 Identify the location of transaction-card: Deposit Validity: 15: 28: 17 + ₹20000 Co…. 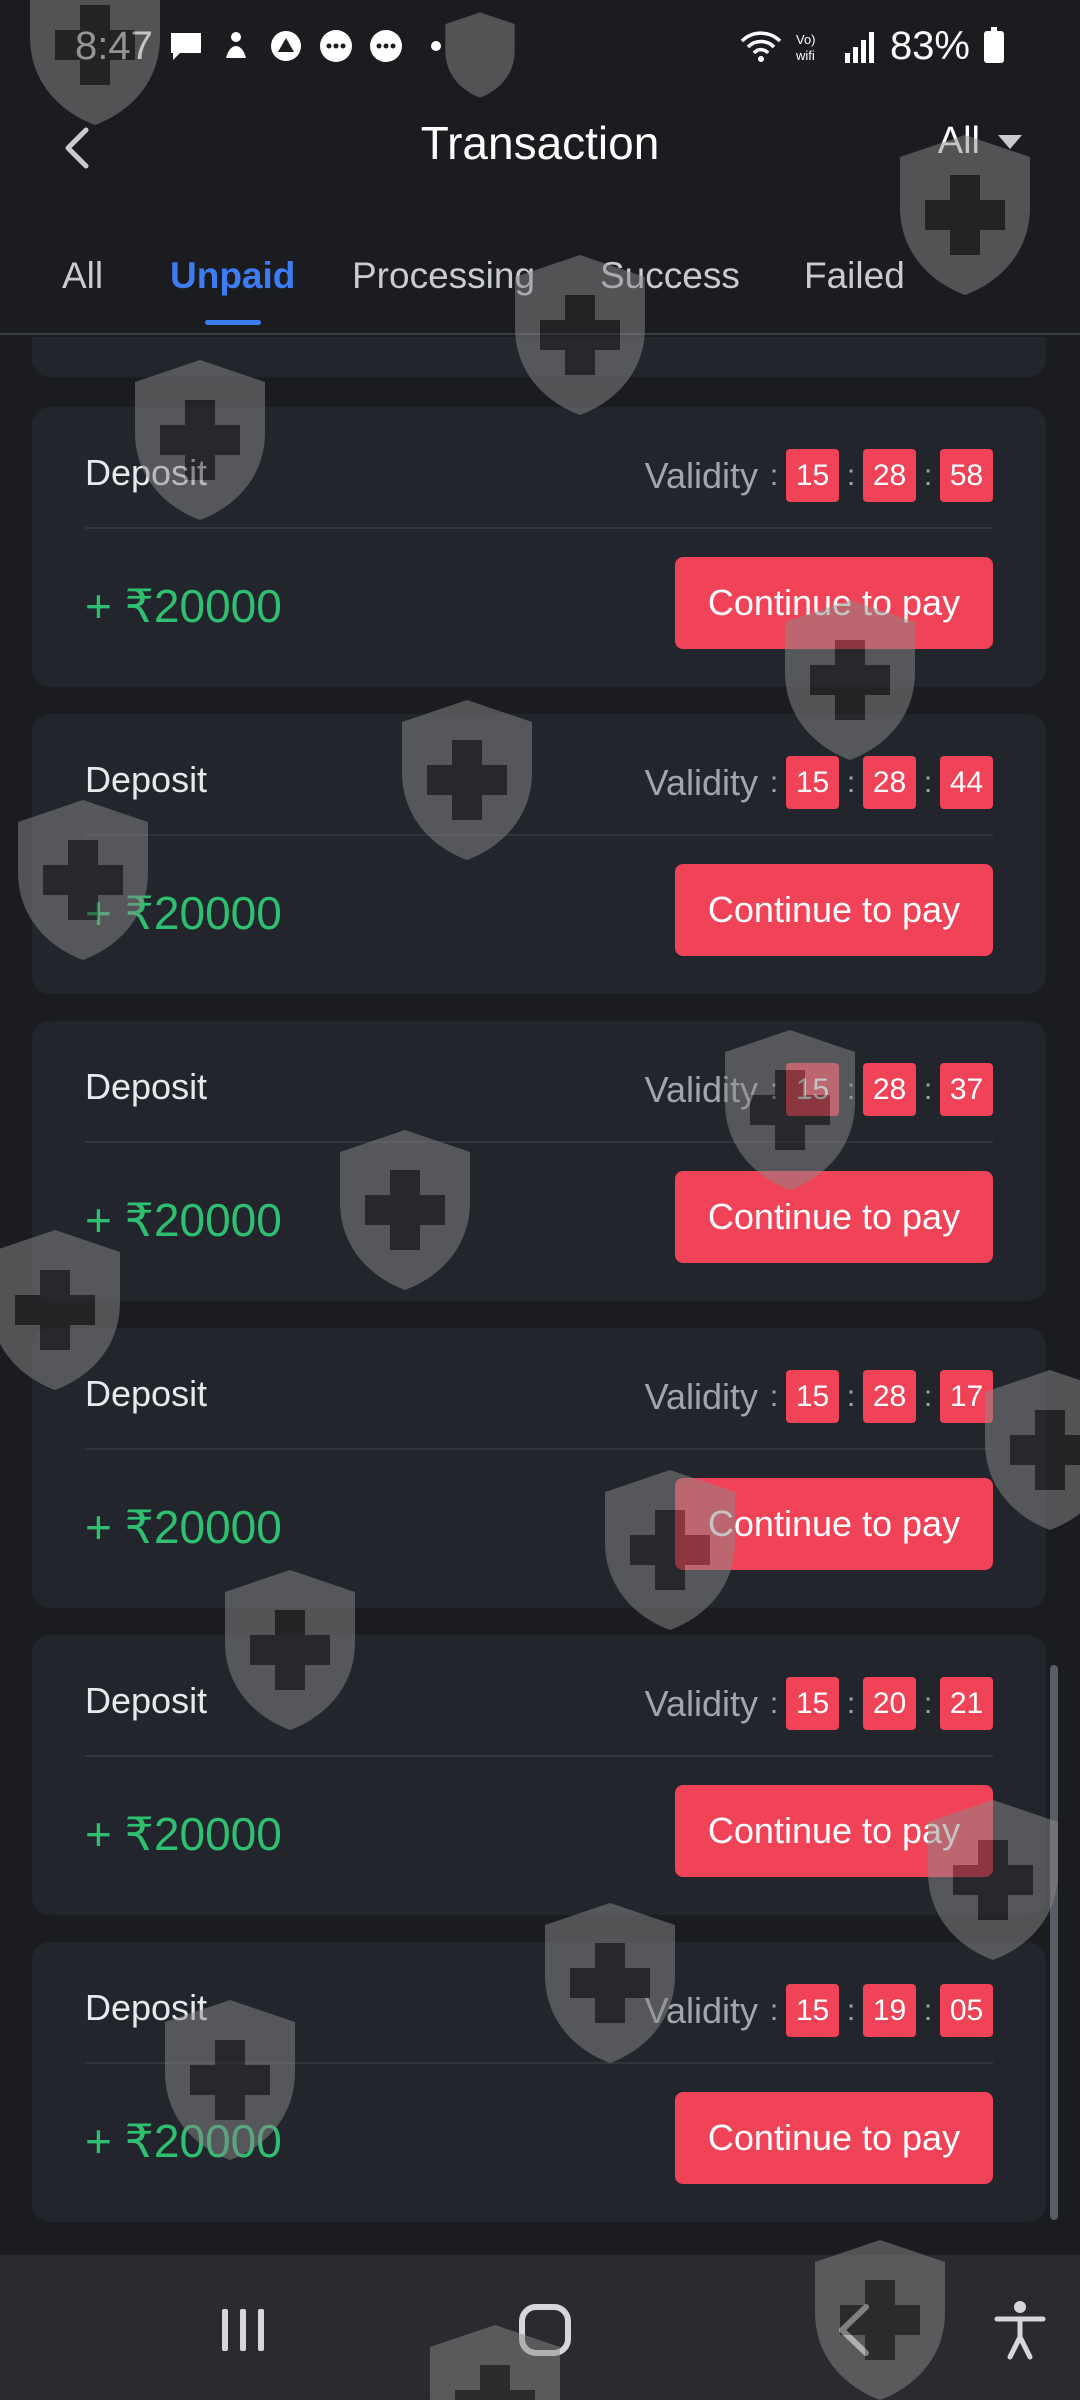
(539, 1468).